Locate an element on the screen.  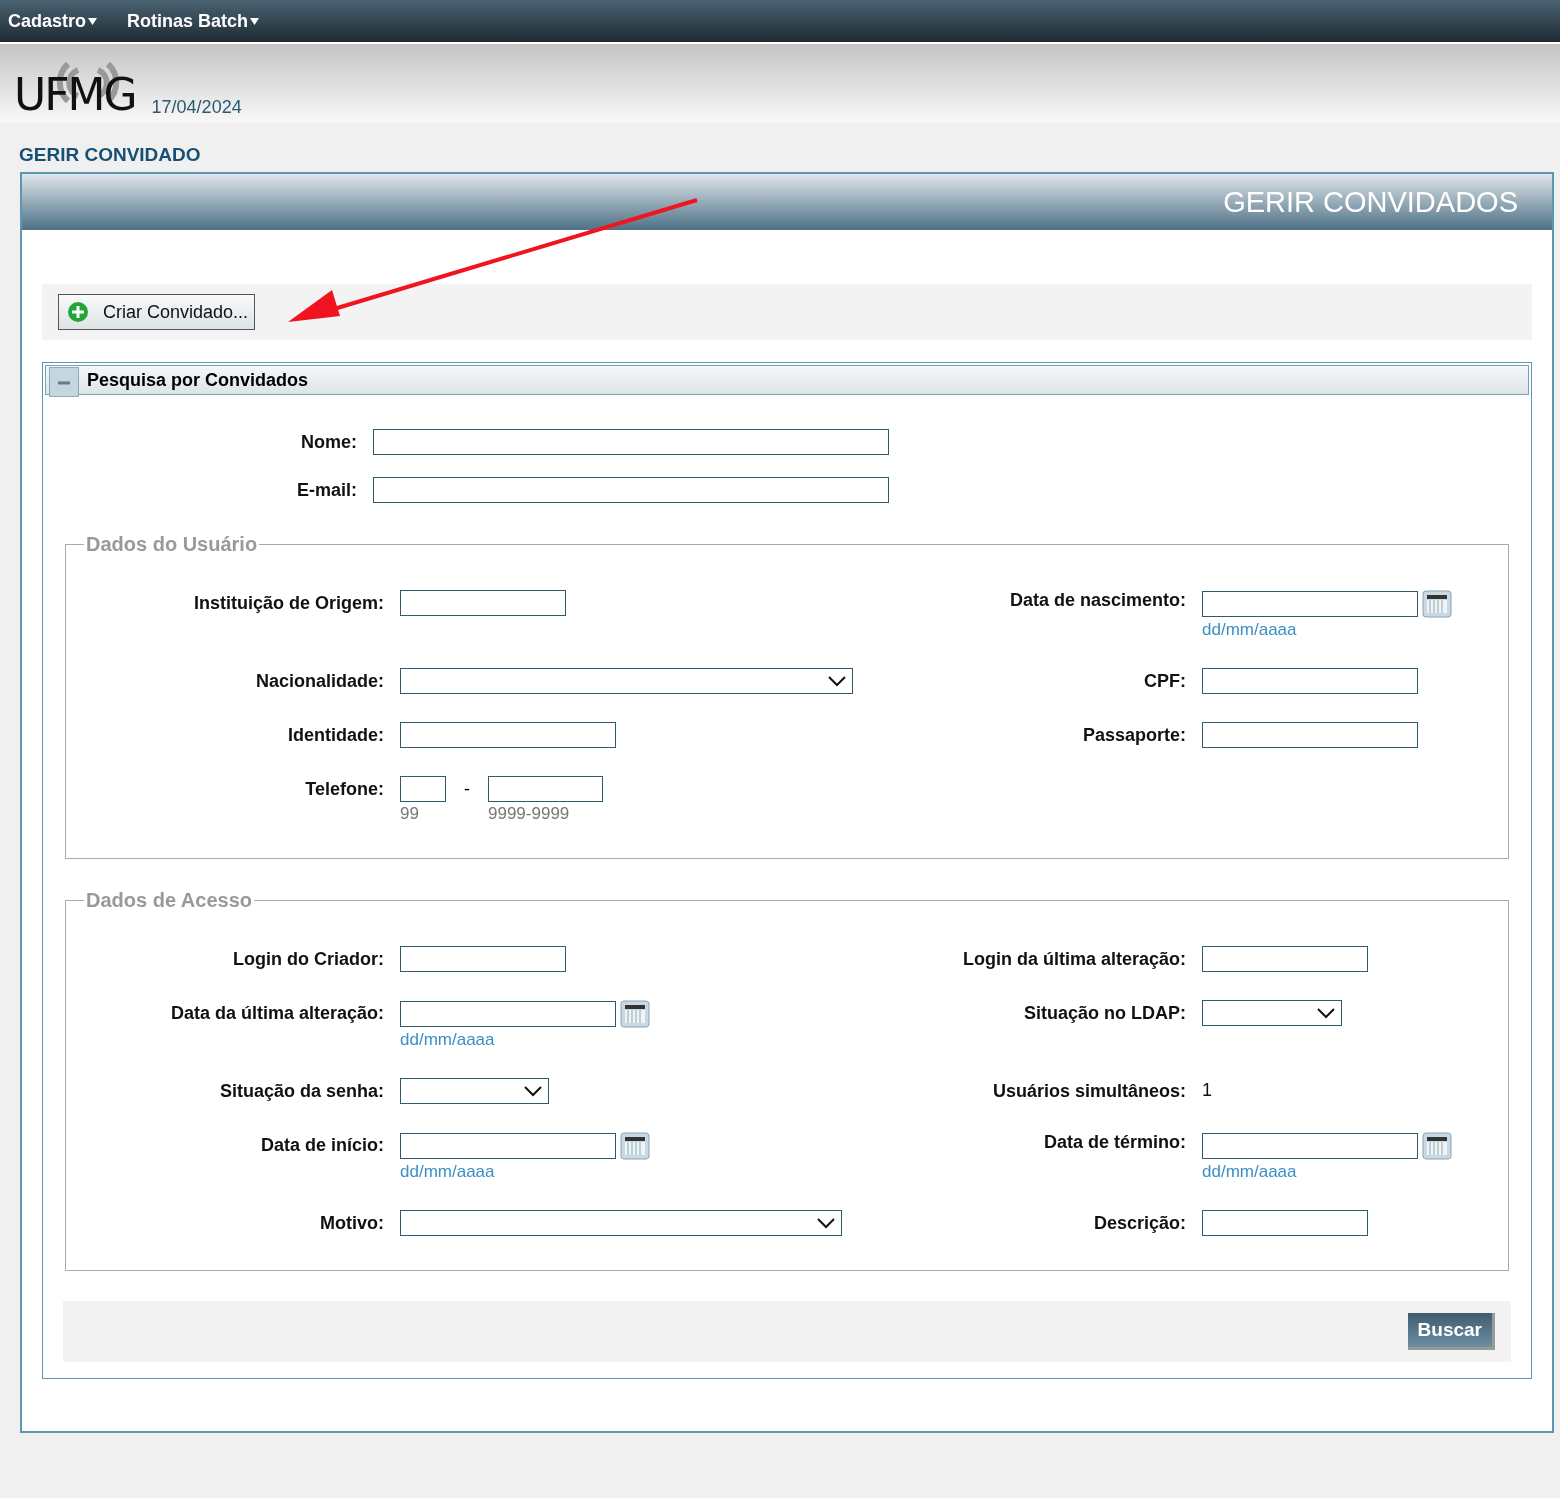
fieldset-legend: Dados de Acesso is located at coordinates (169, 900).